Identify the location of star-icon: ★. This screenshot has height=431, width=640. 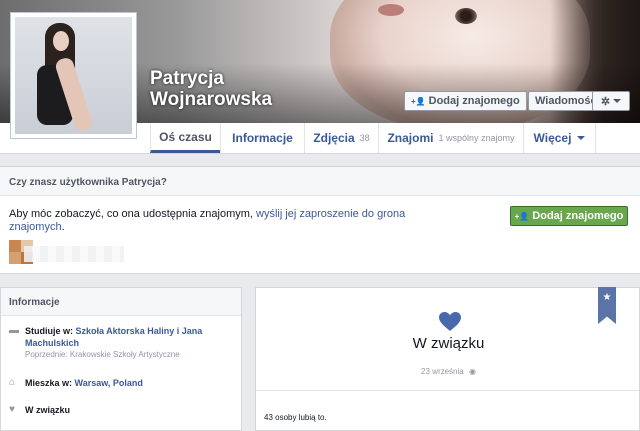
(607, 297).